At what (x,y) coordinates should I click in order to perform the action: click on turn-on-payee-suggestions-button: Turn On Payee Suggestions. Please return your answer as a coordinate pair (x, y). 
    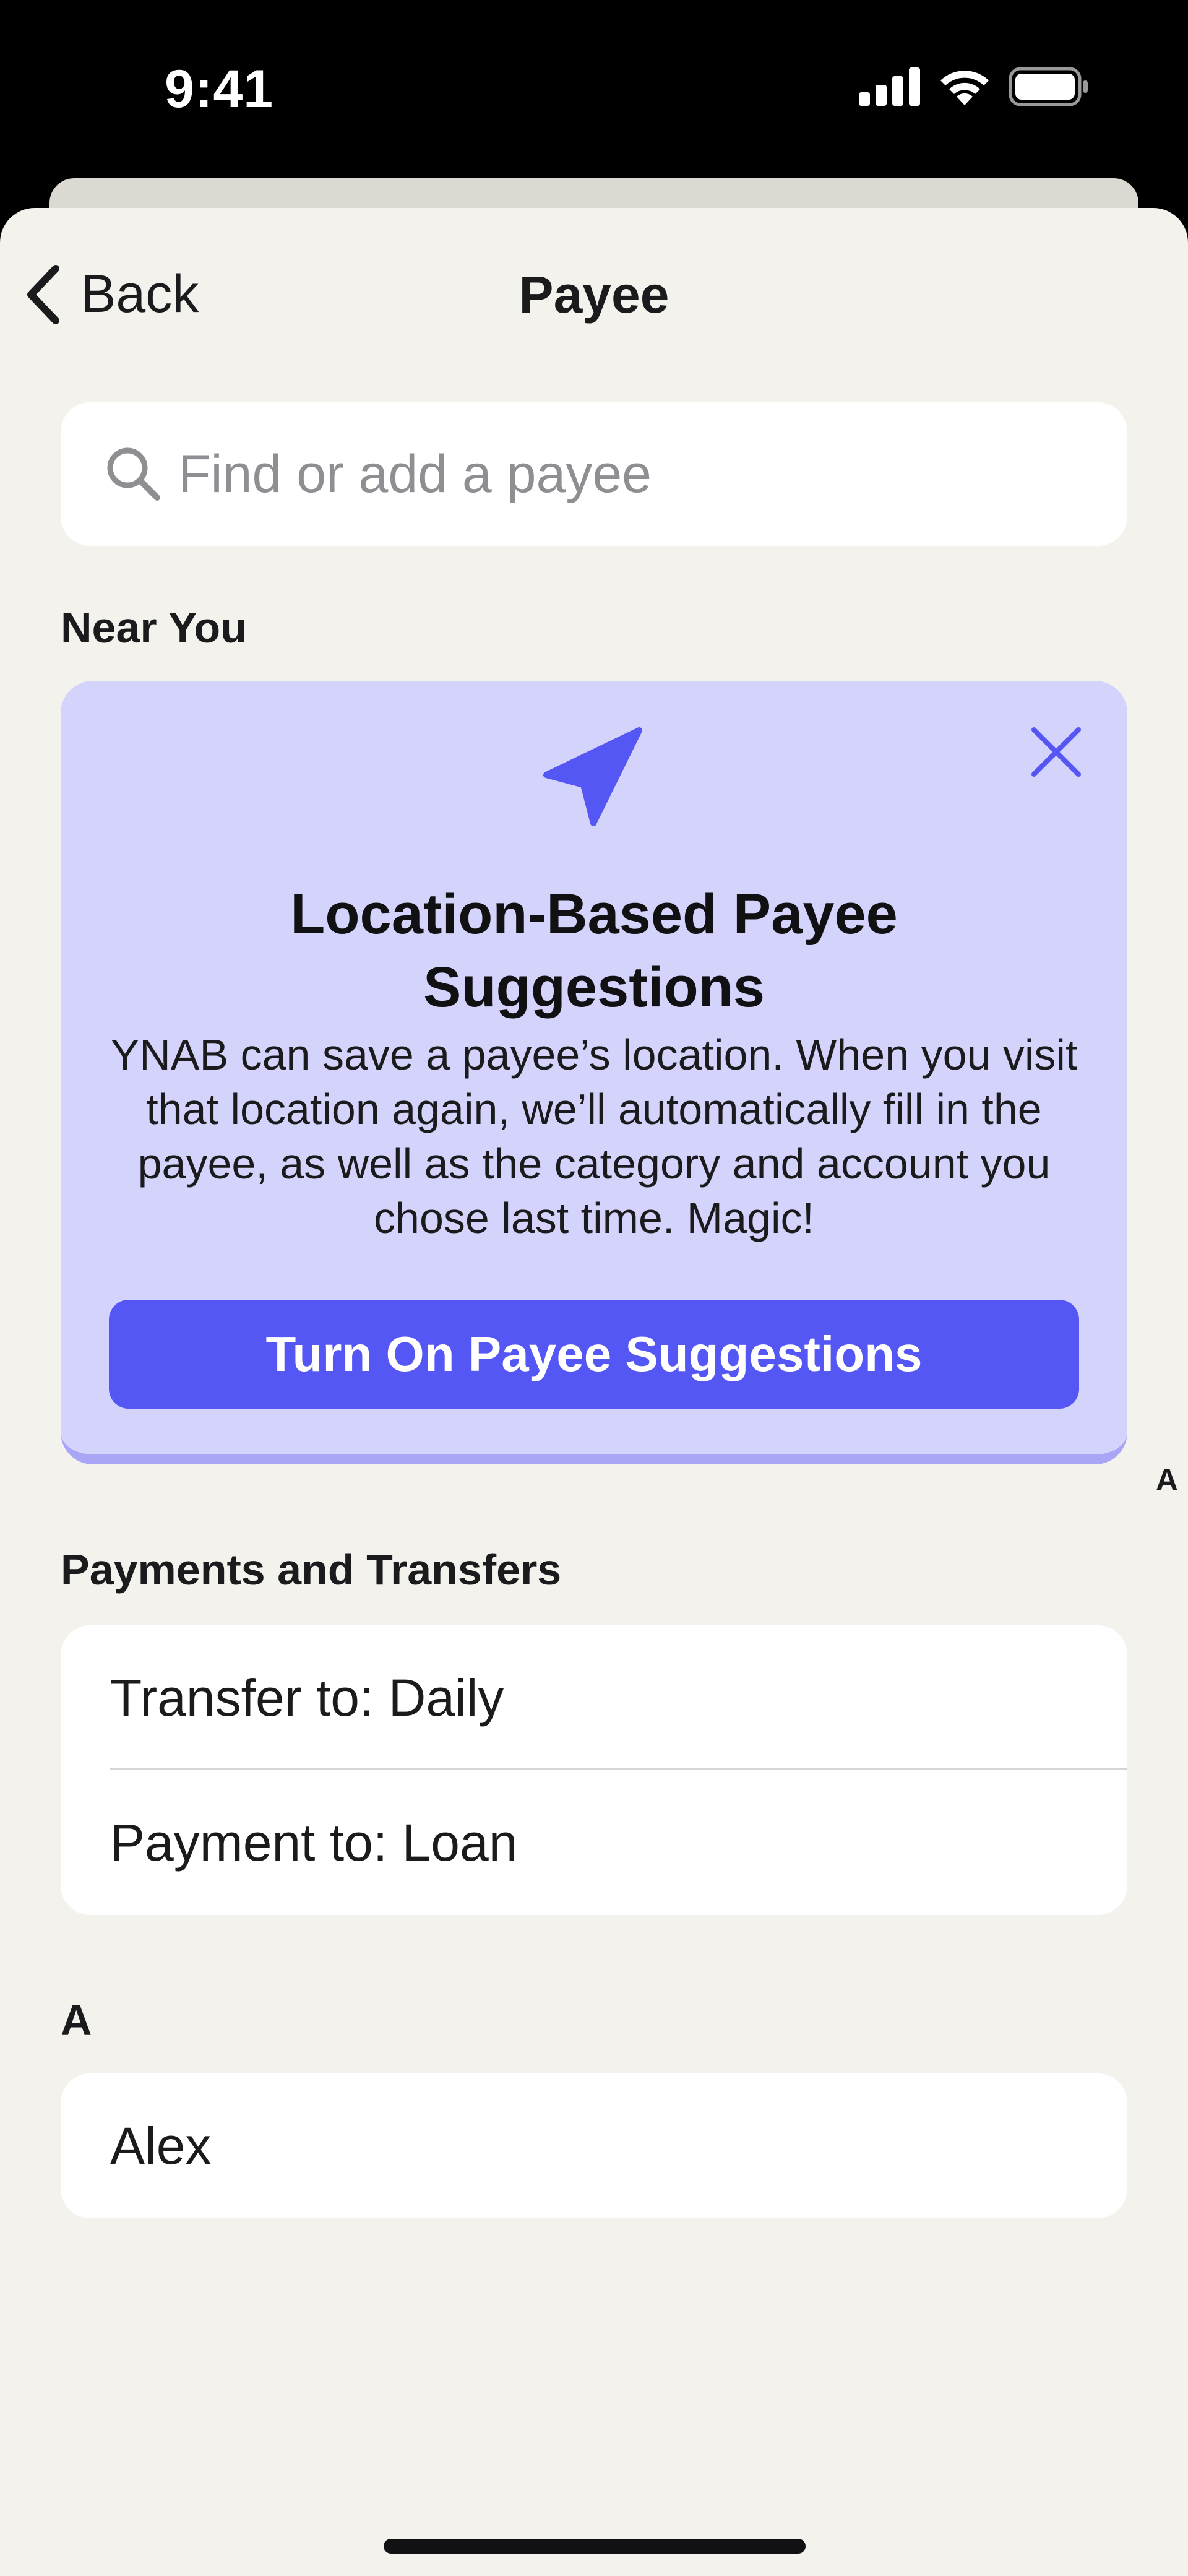
    Looking at the image, I should click on (594, 1354).